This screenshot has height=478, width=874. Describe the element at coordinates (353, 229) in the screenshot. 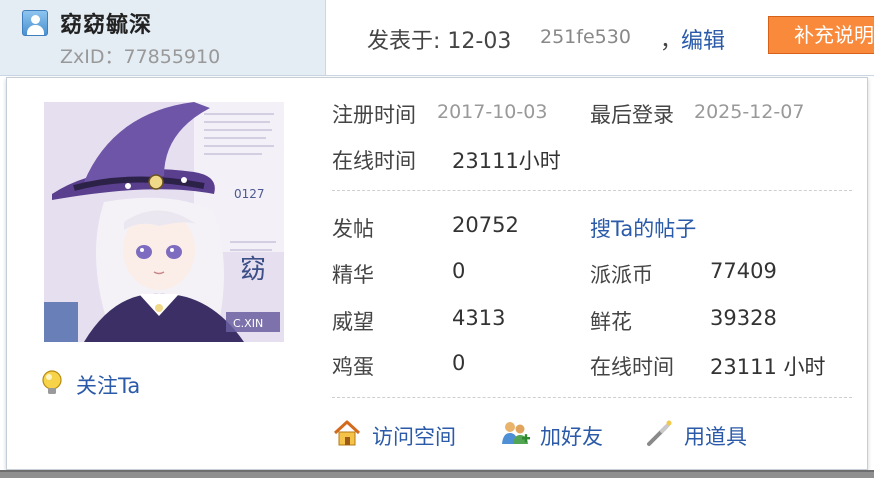

I see `posts-label: 发帖` at that location.